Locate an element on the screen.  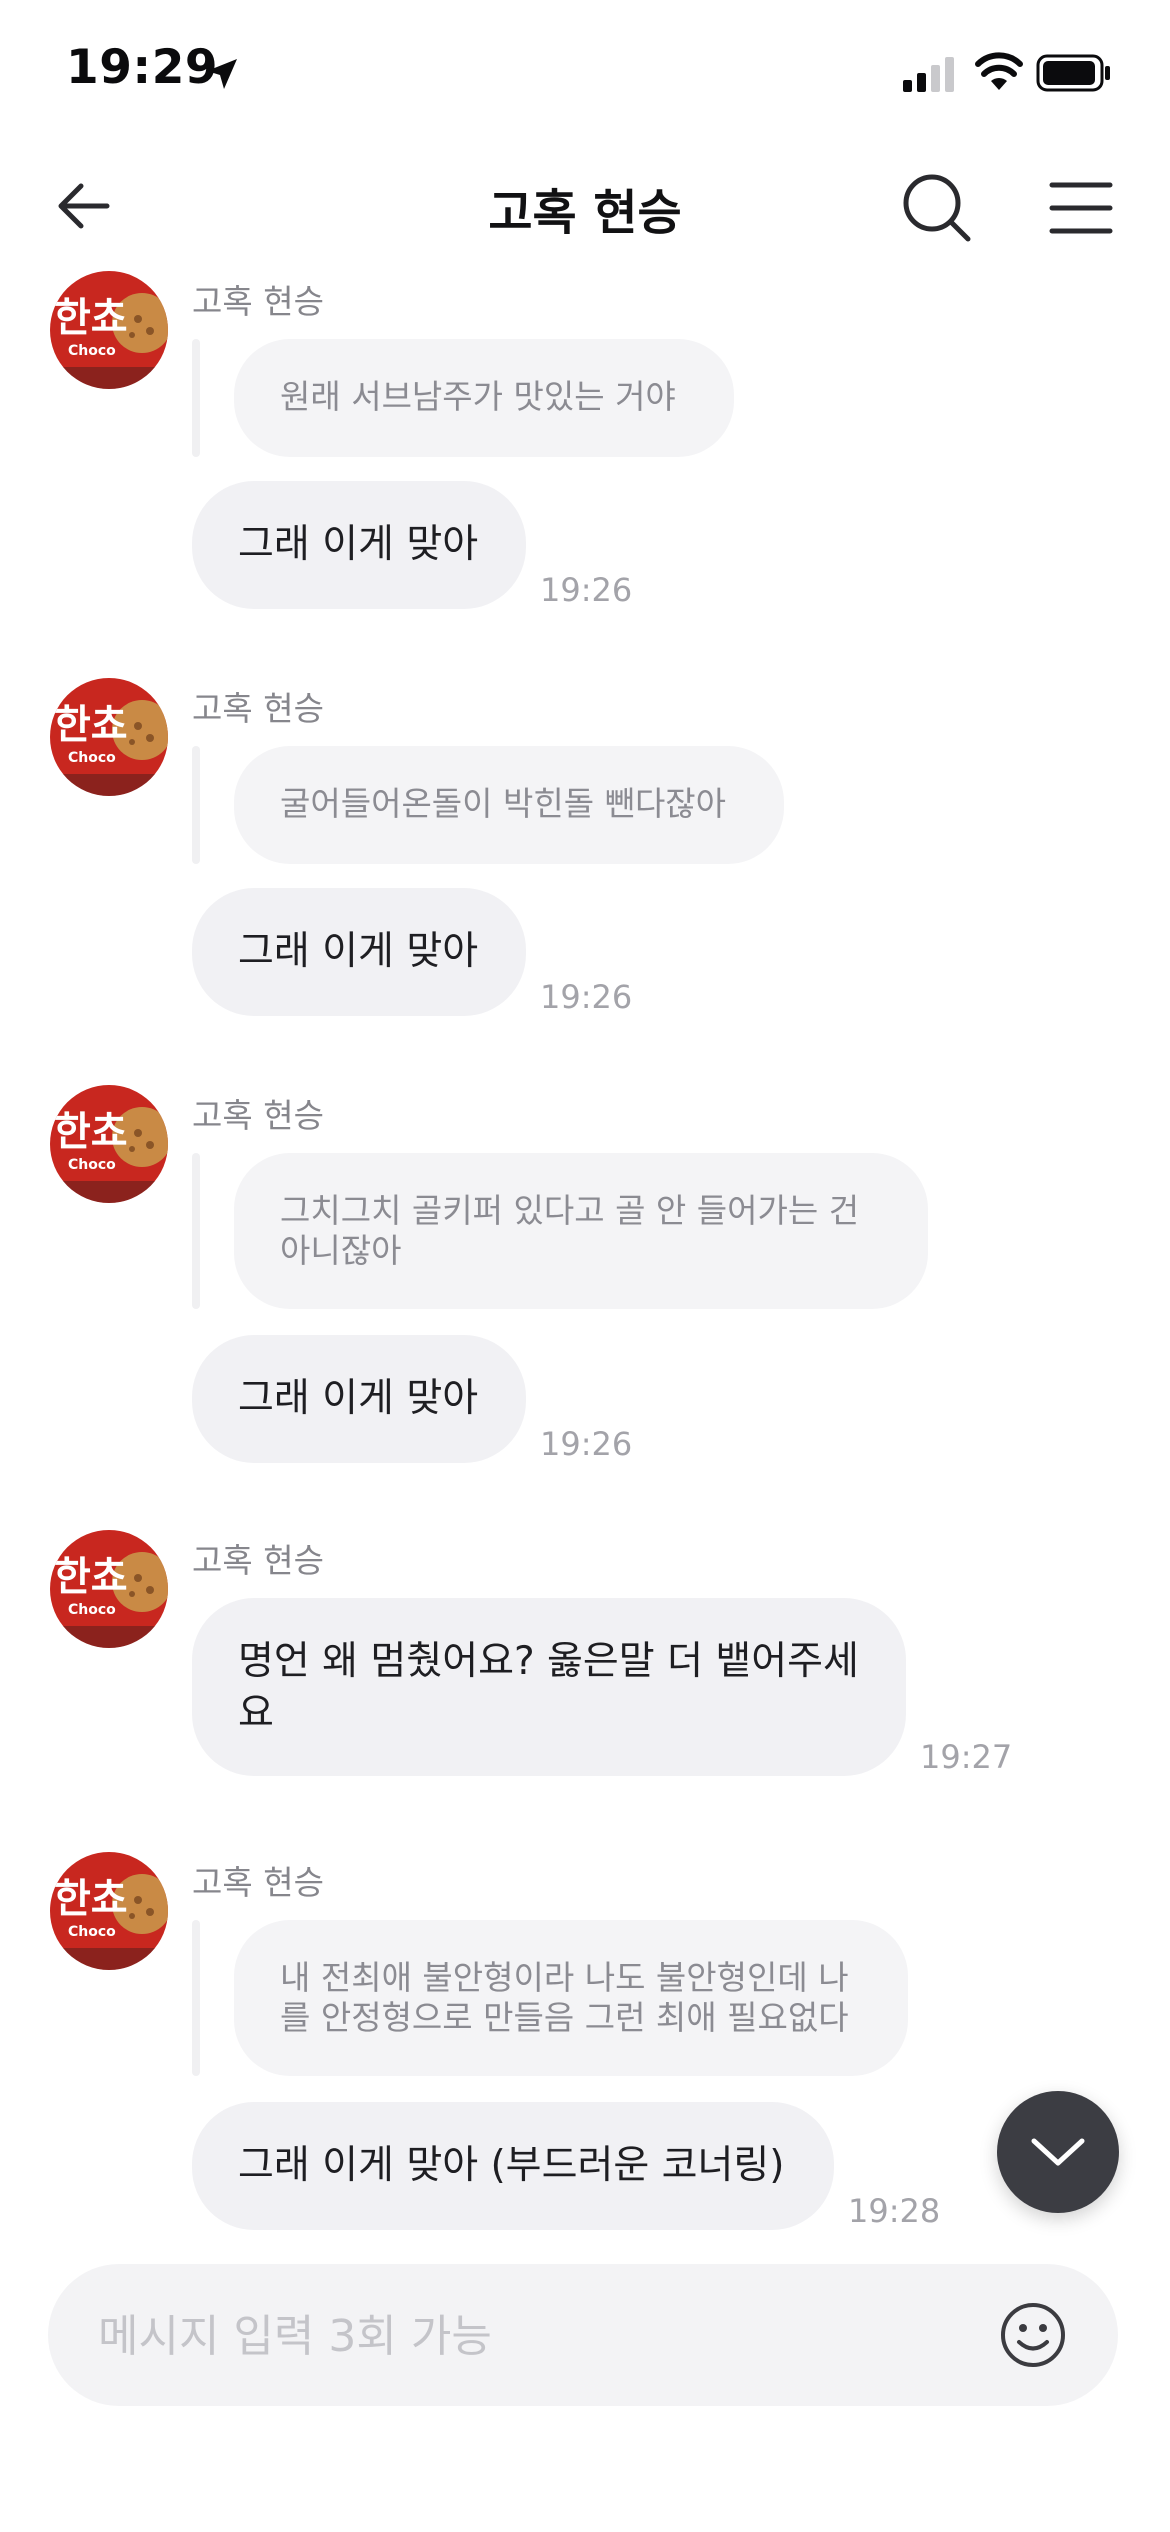
search-button is located at coordinates (936, 207).